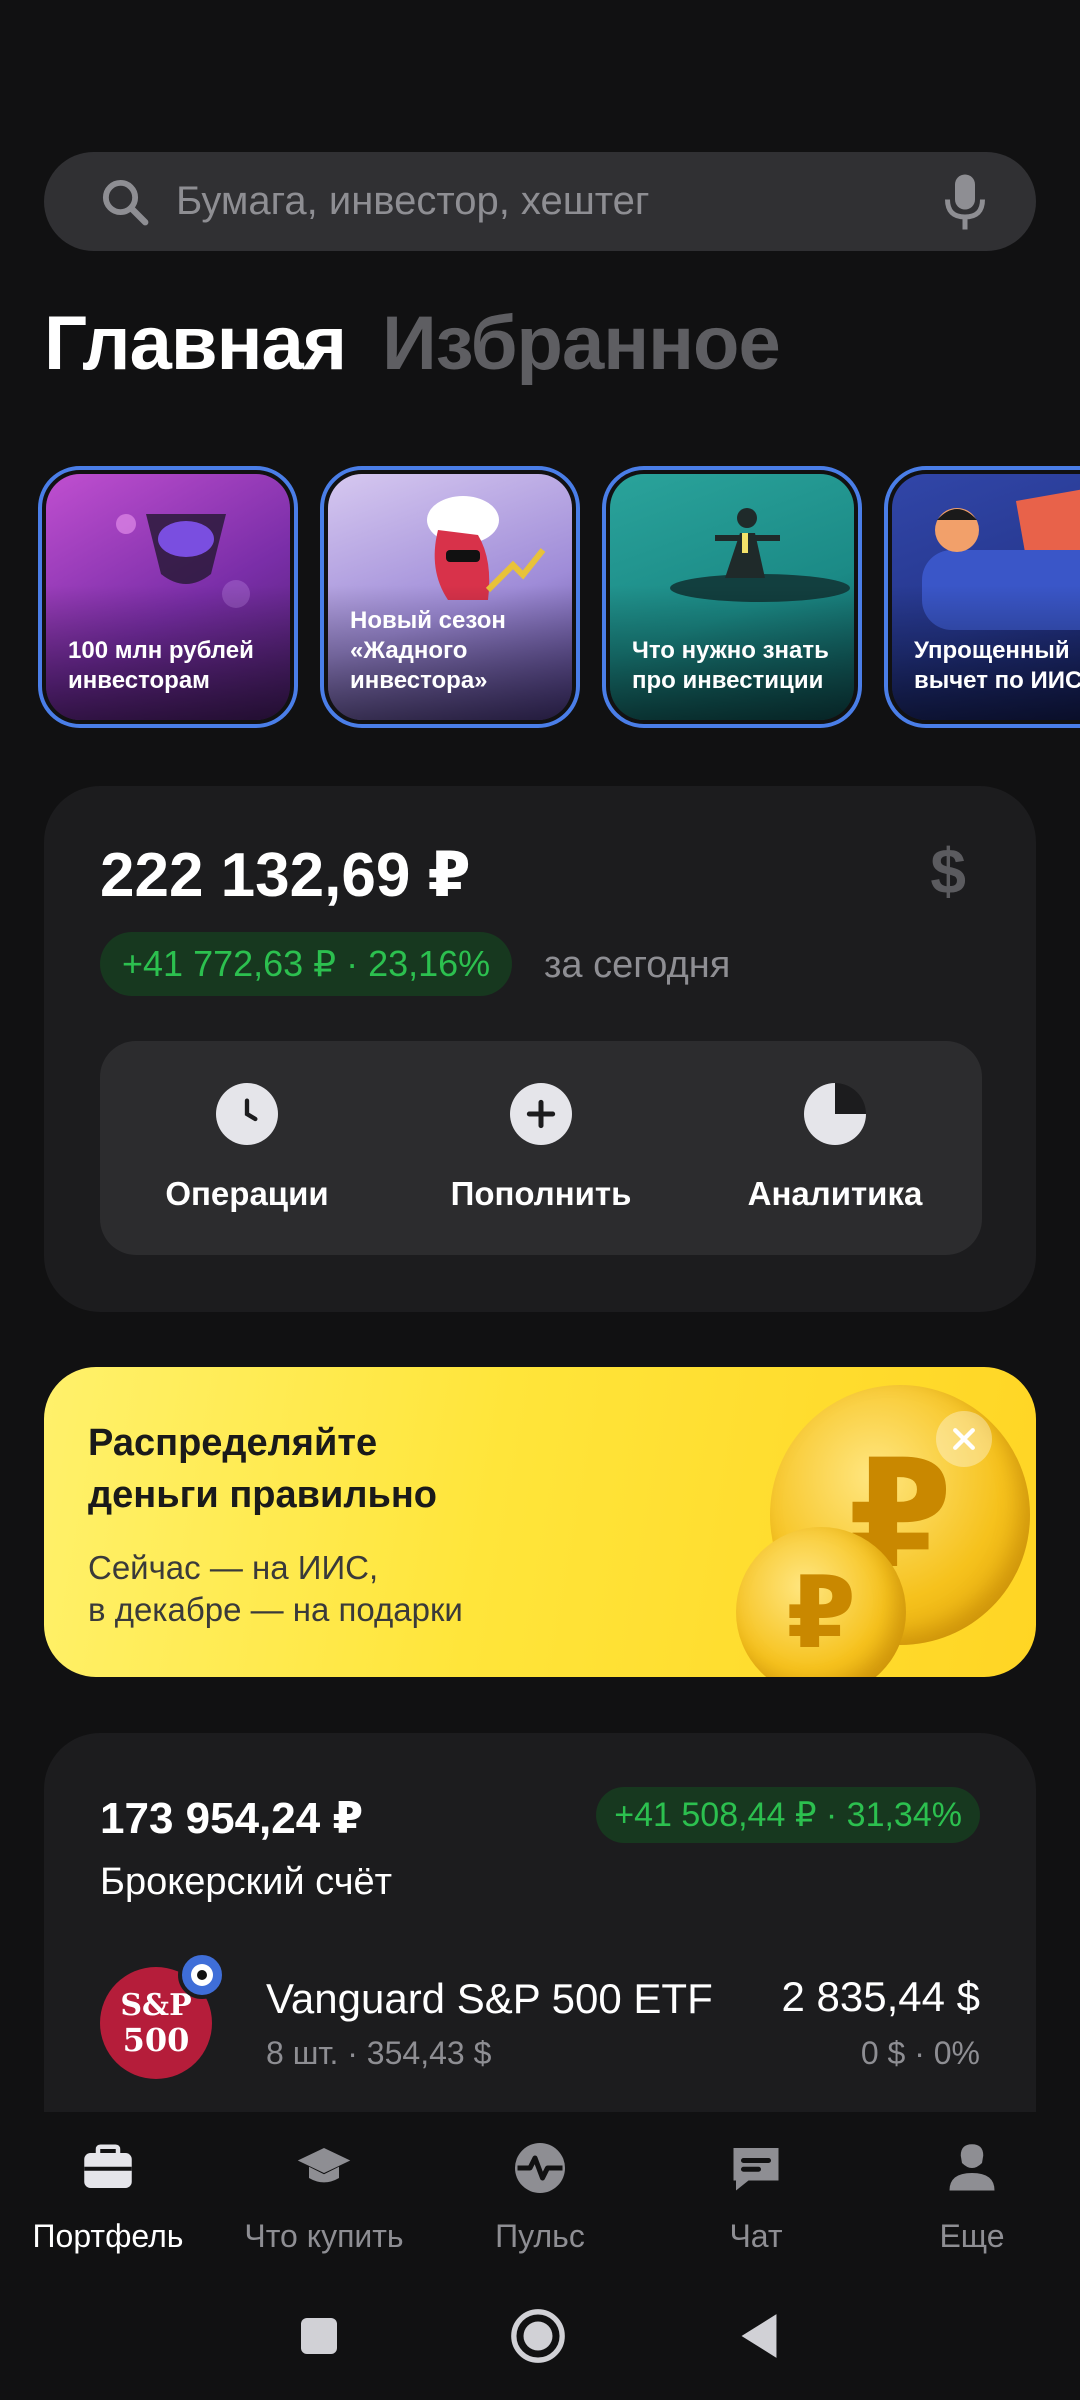 Image resolution: width=1080 pixels, height=2400 pixels. What do you see at coordinates (246, 1882) in the screenshot?
I see `account-name: Брокерский счёт` at bounding box center [246, 1882].